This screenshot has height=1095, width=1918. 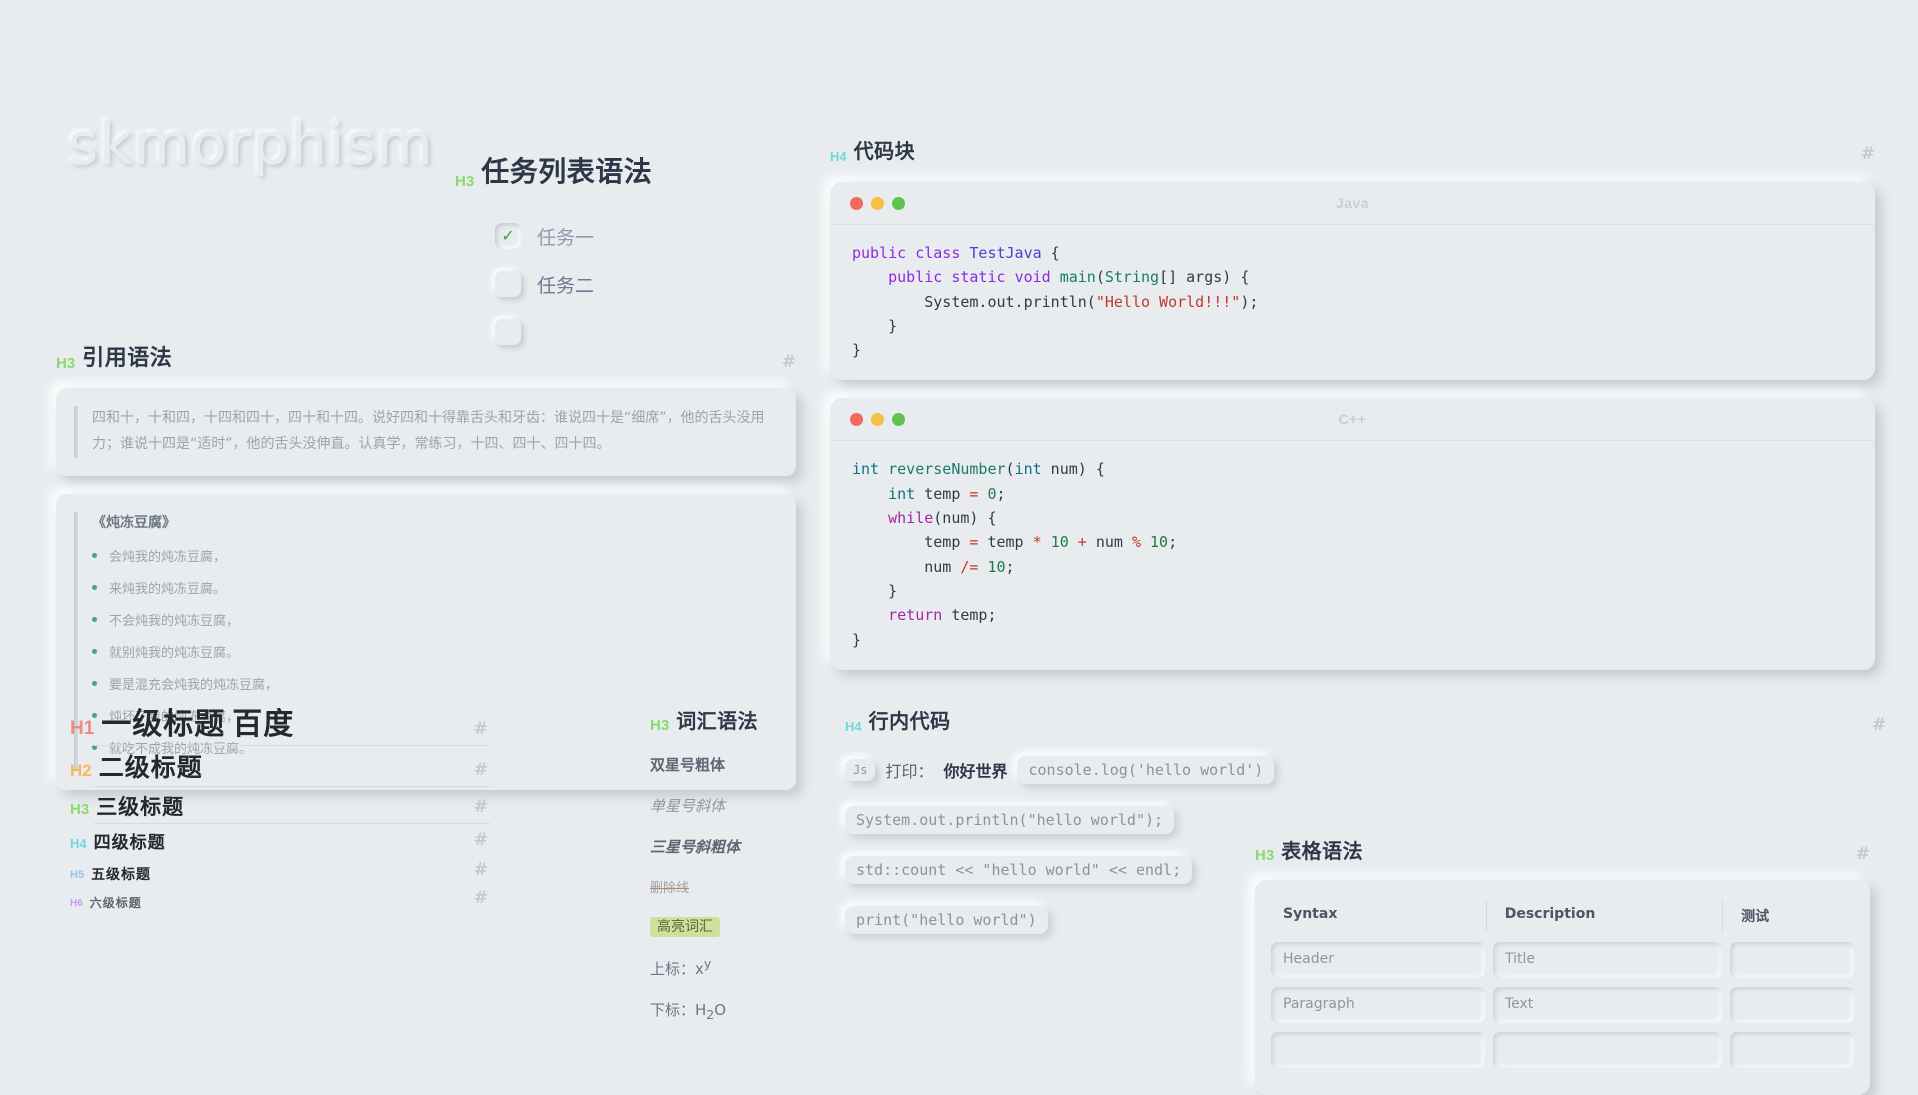 I want to click on table-column-header: 测试, so click(x=1755, y=917).